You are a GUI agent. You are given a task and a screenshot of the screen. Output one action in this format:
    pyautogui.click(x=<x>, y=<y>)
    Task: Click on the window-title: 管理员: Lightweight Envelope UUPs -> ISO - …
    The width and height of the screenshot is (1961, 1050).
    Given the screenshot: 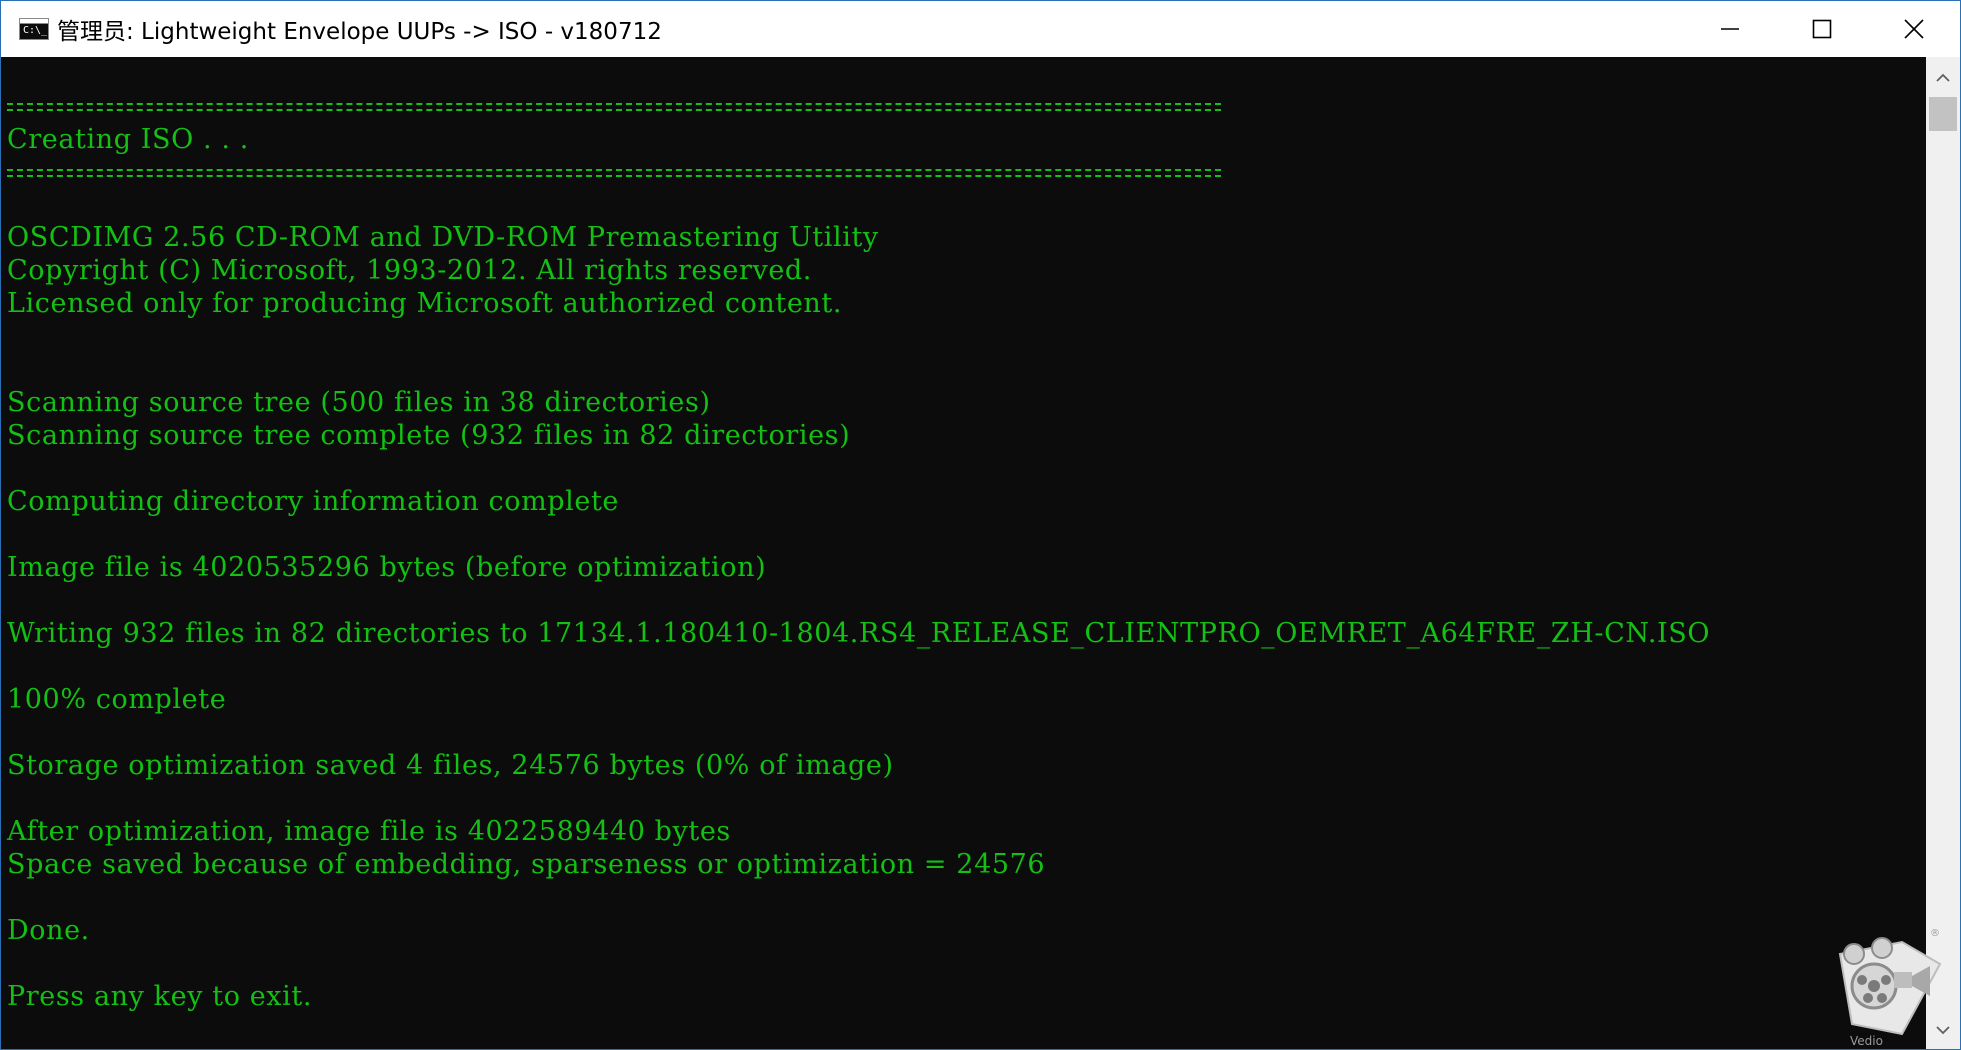 What is the action you would take?
    pyautogui.click(x=359, y=32)
    